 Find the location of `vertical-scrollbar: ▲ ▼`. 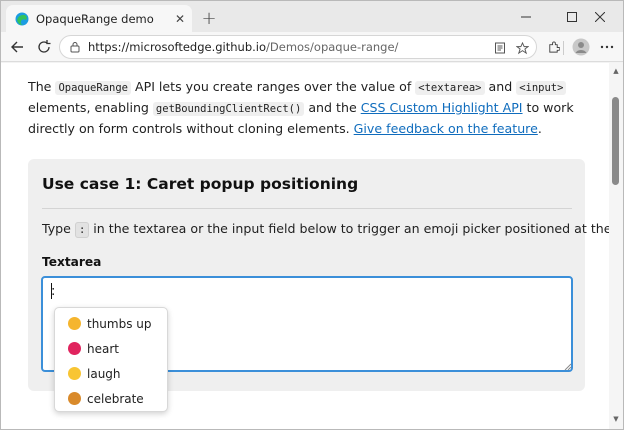

vertical-scrollbar: ▲ ▼ is located at coordinates (616, 246).